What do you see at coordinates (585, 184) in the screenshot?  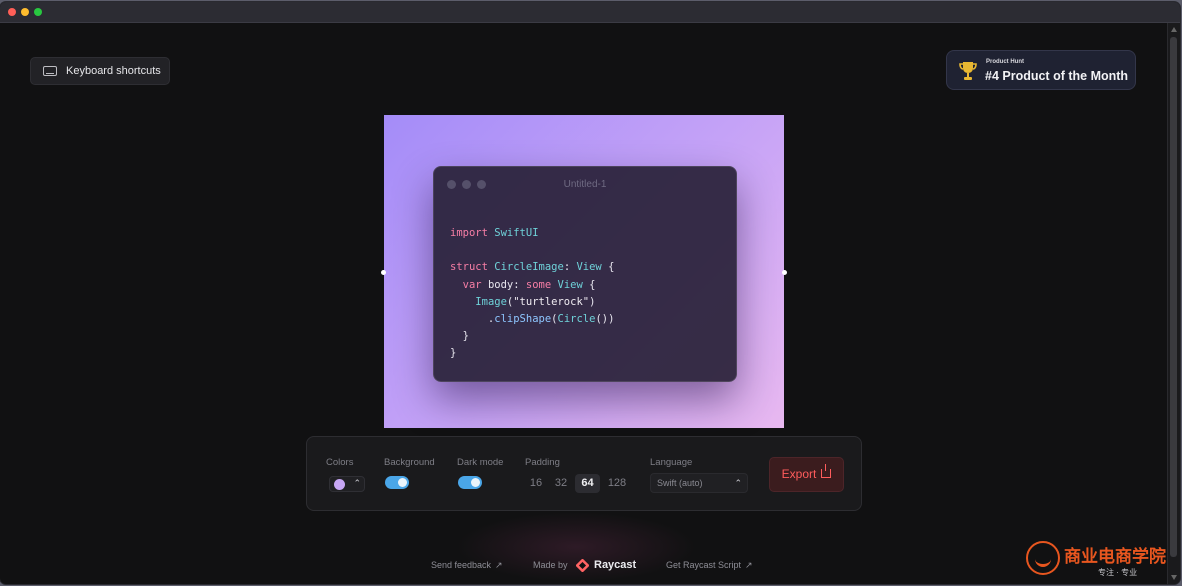 I see `code-window-title: Untitled-1` at bounding box center [585, 184].